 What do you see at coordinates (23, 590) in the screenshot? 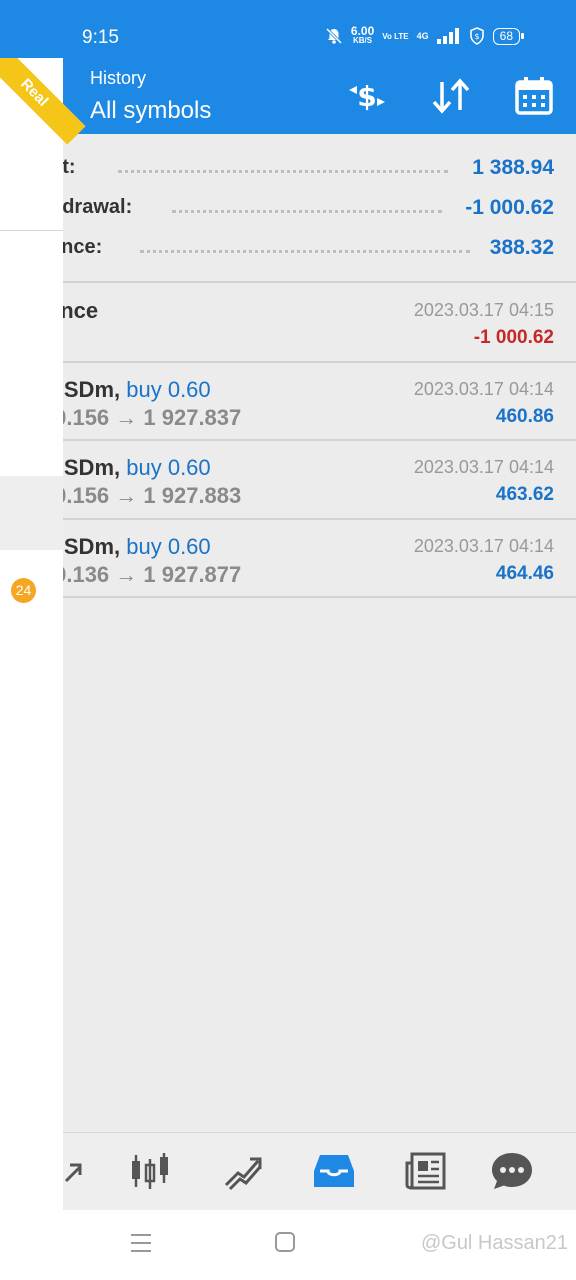
I see `notification-badge: 24` at bounding box center [23, 590].